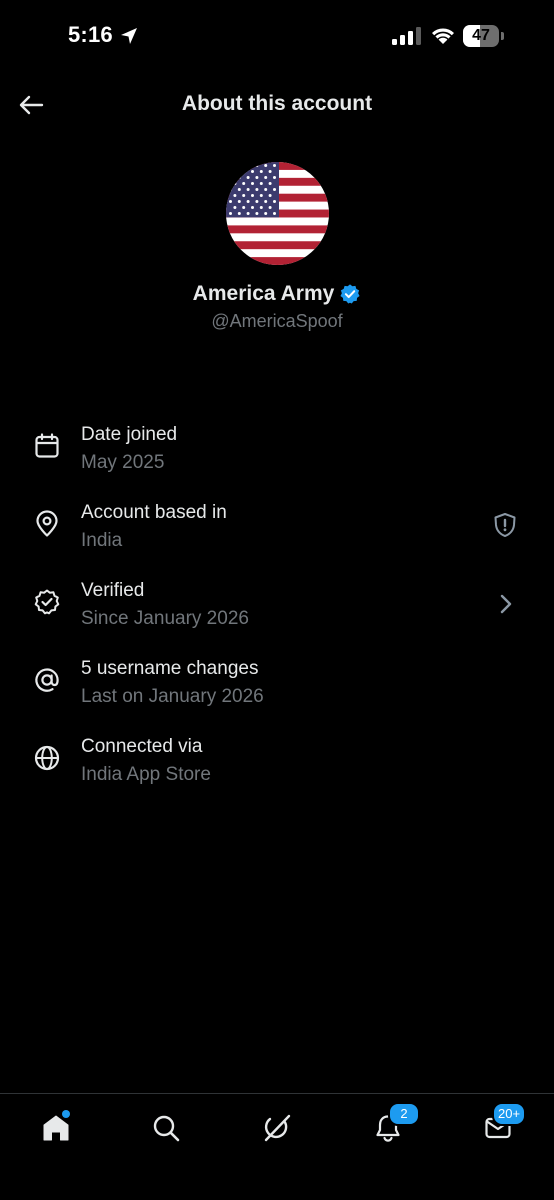 This screenshot has width=554, height=1200. I want to click on info-item-verified: Verified Since January 2026, so click(277, 615).